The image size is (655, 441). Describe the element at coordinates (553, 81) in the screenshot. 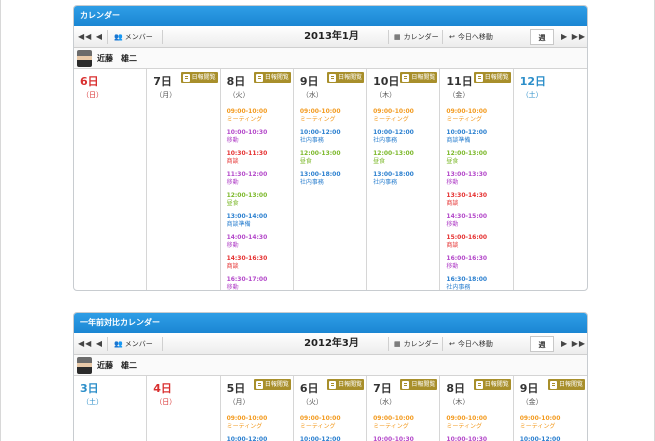

I see `day-number: 12日` at that location.